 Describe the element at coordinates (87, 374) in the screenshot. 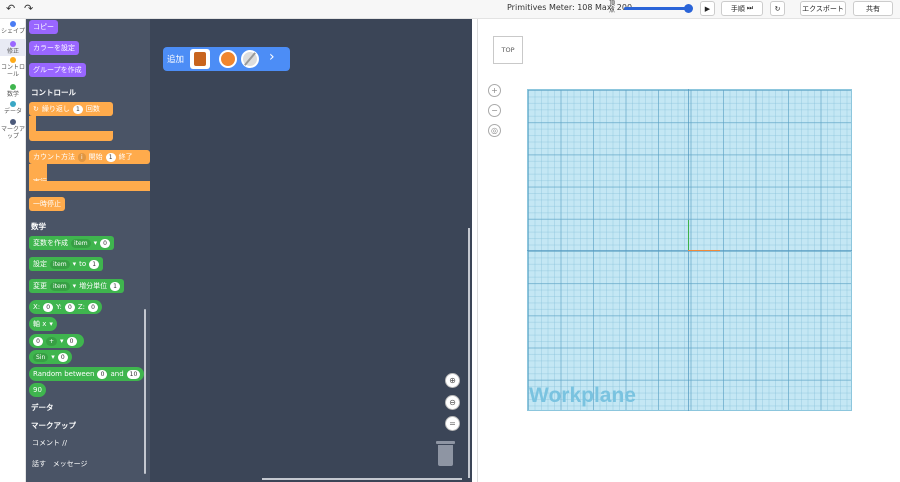

I see `random-block: Random between 0 and 10` at that location.